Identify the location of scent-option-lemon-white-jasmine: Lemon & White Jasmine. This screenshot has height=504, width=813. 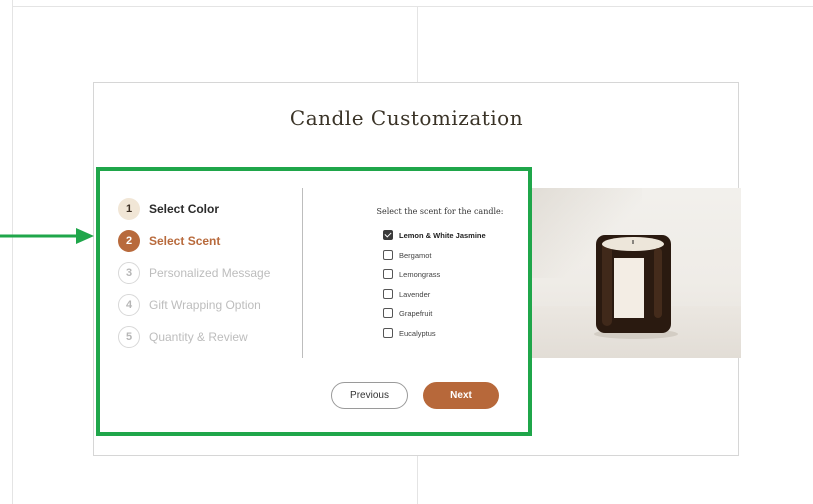
(434, 235).